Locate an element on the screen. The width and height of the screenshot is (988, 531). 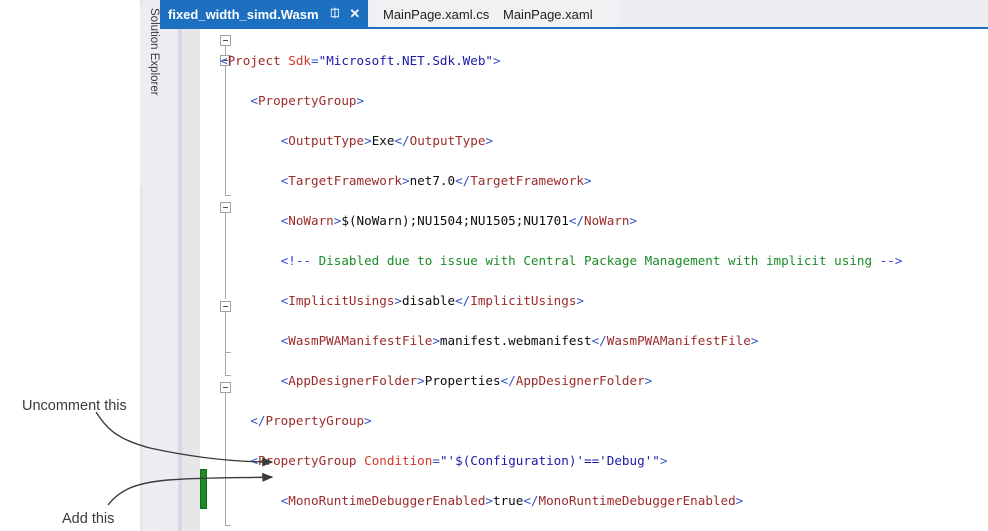
annotation-arrows is located at coordinates (184, 458).